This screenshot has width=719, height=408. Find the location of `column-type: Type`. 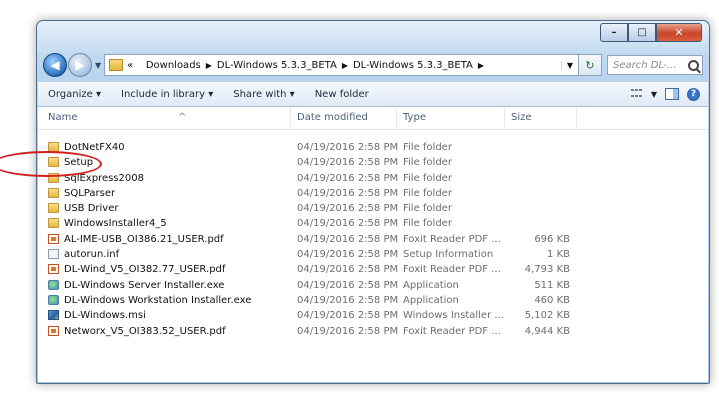

column-type: Type is located at coordinates (414, 117).